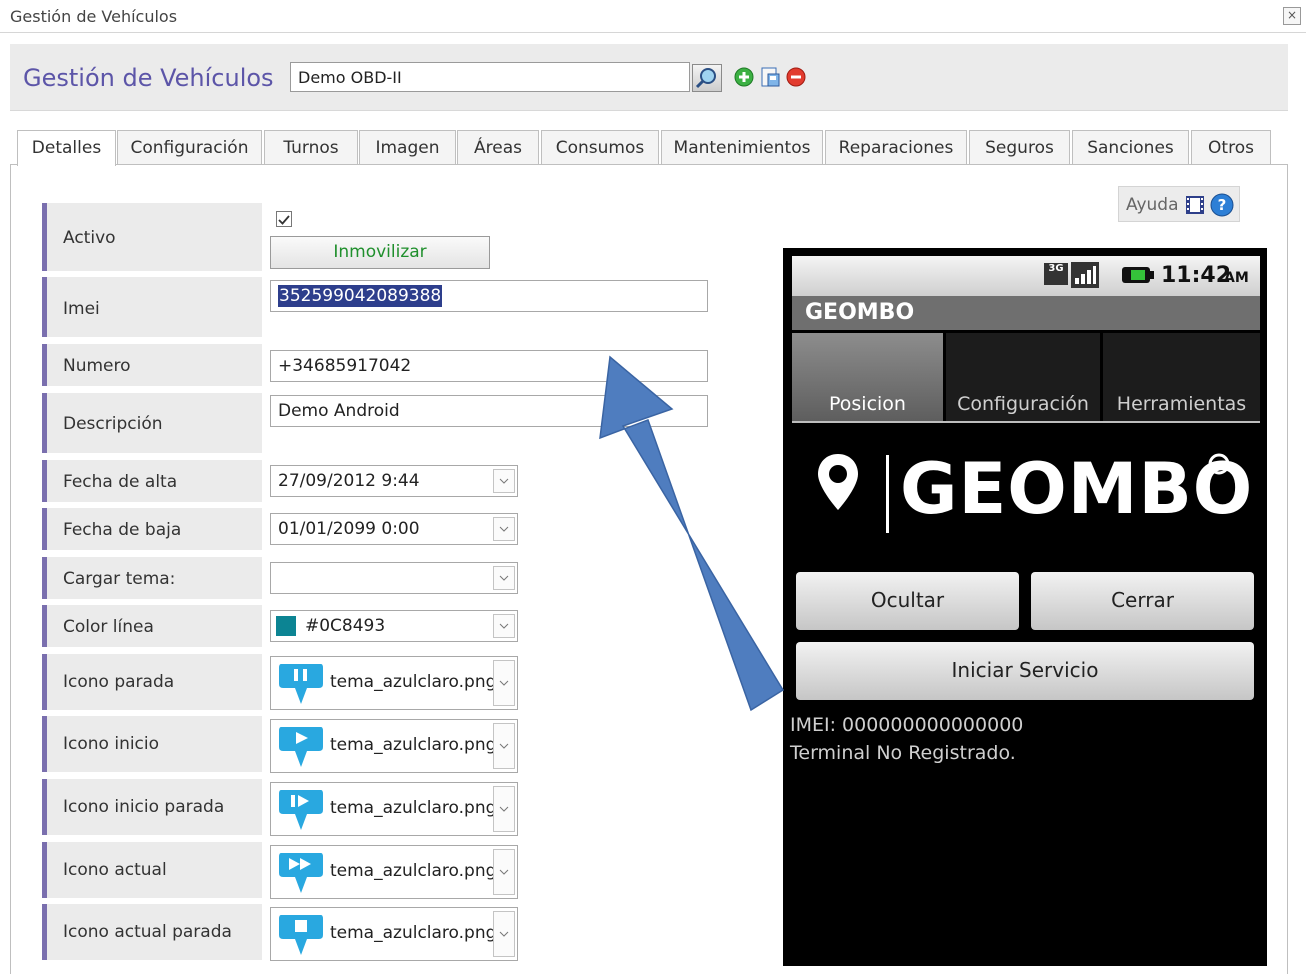 The image size is (1306, 974). Describe the element at coordinates (413, 871) in the screenshot. I see `icono-actual-value: tema_azulclaro.png` at that location.